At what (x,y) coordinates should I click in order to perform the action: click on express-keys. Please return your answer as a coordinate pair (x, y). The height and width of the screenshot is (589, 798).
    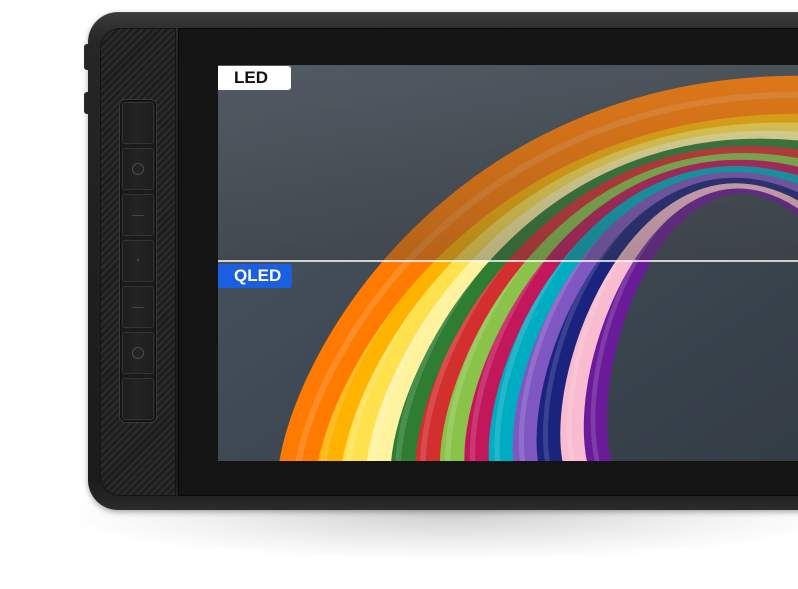
    Looking at the image, I should click on (138, 261).